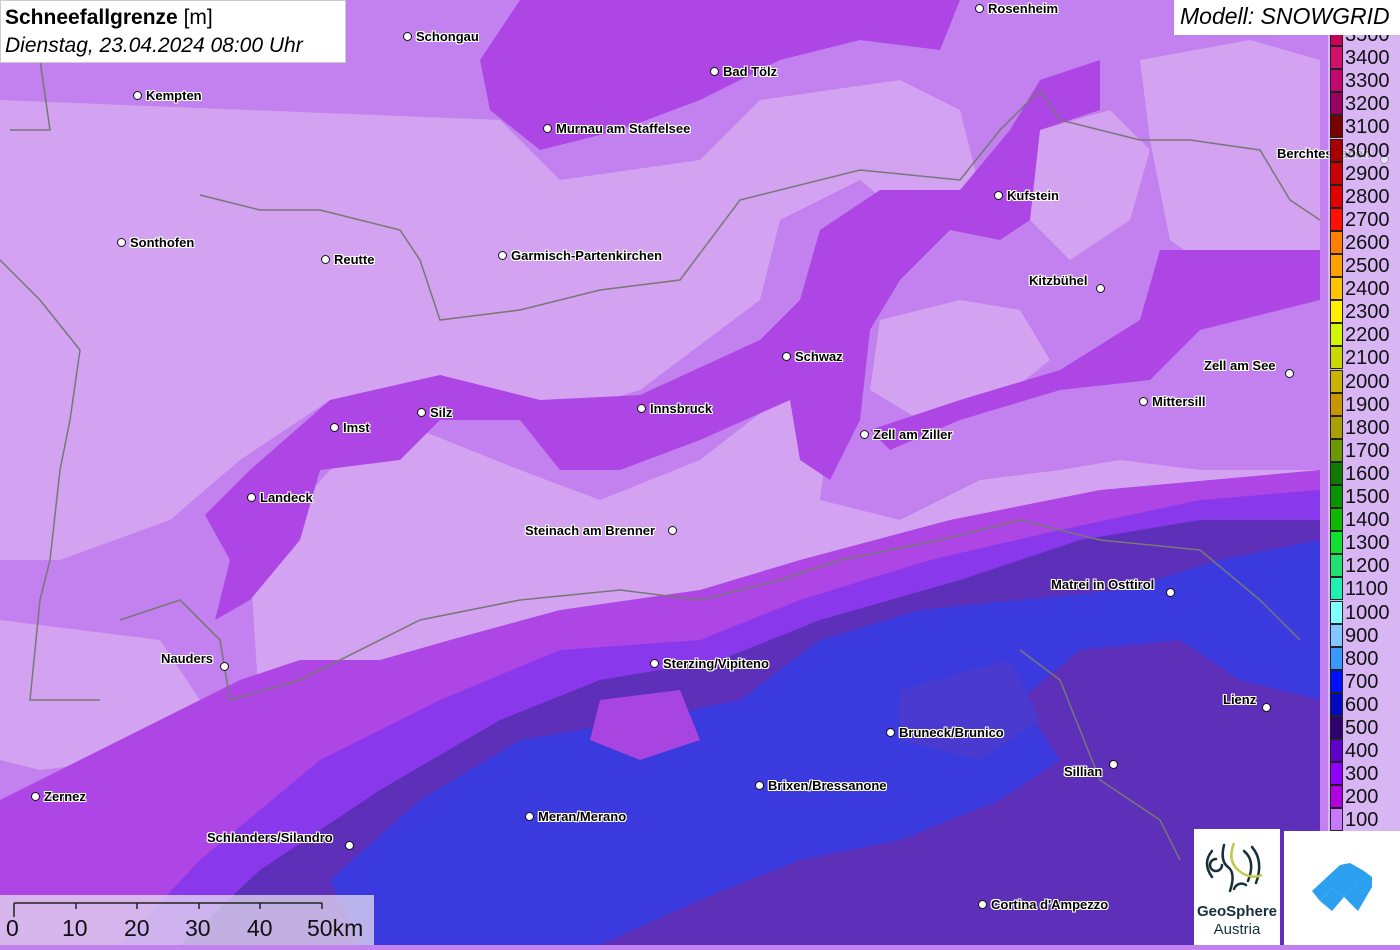 The image size is (1400, 950). I want to click on city-label: Nauders, so click(187, 658).